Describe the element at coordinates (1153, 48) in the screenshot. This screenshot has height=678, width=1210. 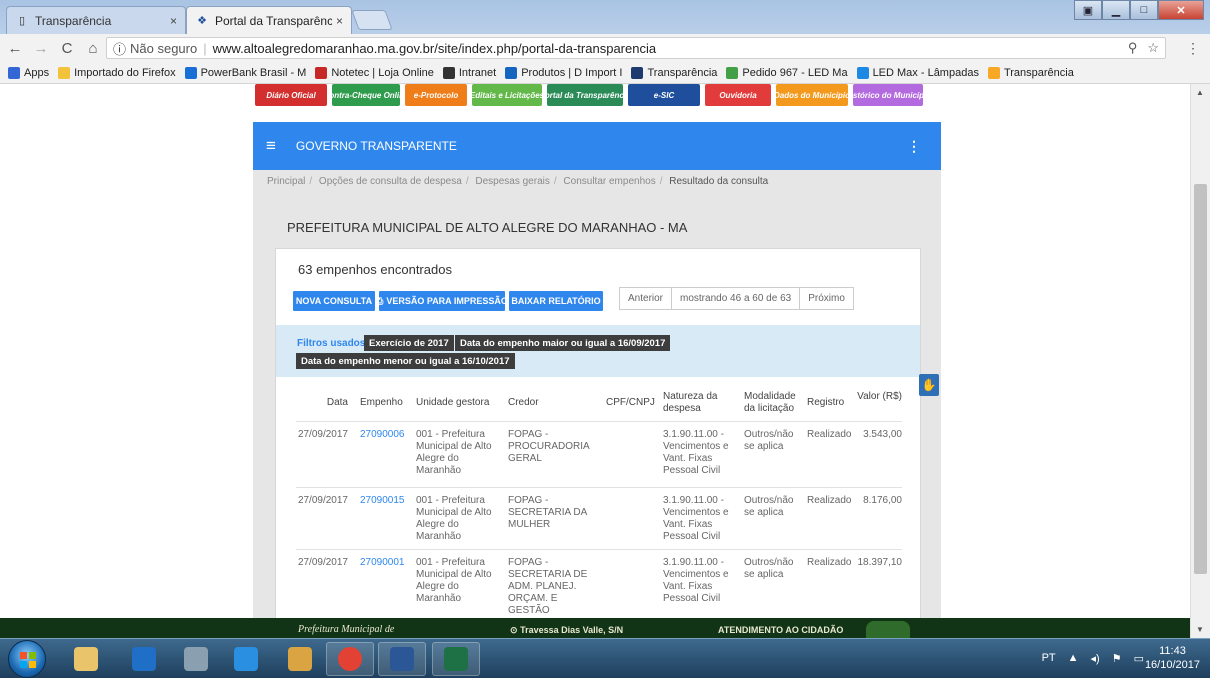
I see `bookmark-star-icon: ☆` at that location.